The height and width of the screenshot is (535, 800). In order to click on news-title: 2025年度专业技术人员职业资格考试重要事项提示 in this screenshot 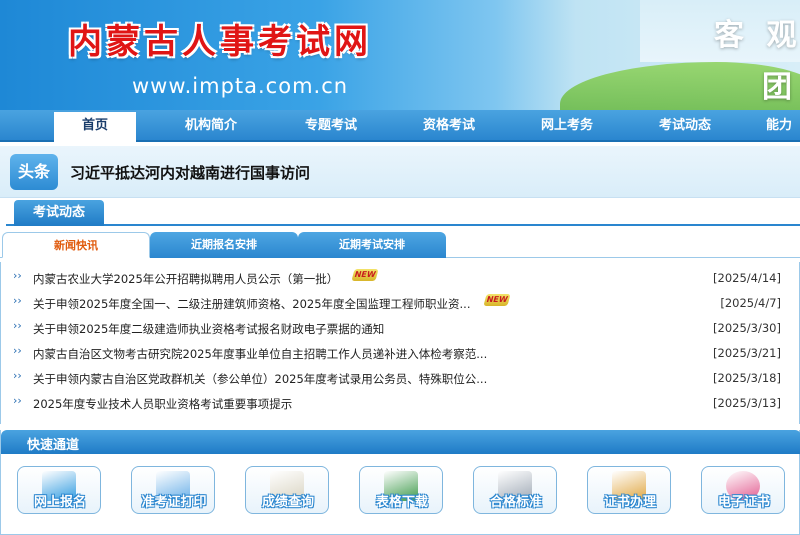, I will do `click(162, 404)`.